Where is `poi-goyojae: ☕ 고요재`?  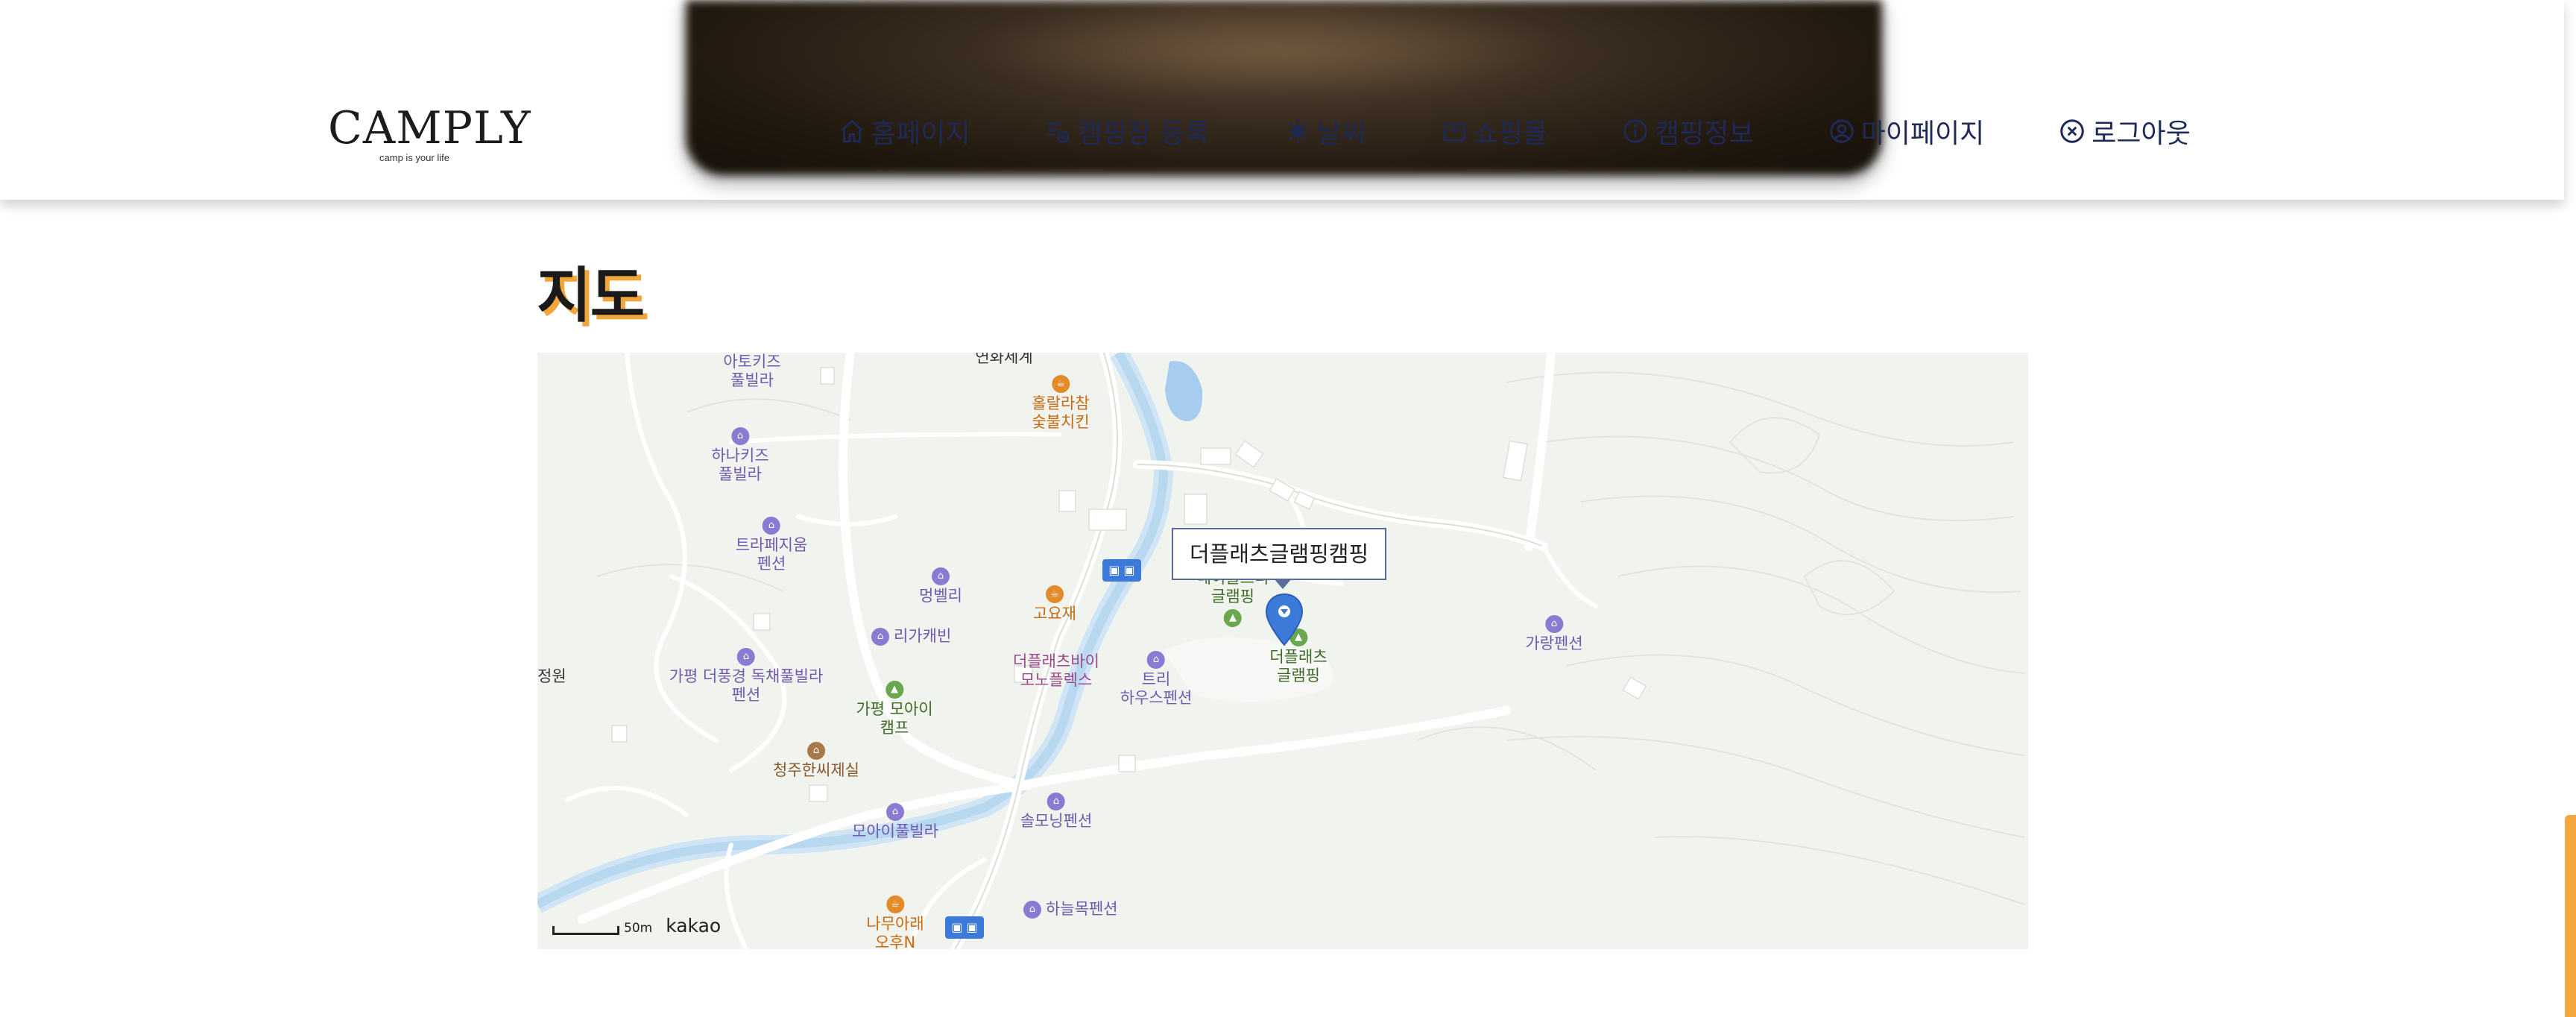
poi-goyojae: ☕ 고요재 is located at coordinates (1054, 604).